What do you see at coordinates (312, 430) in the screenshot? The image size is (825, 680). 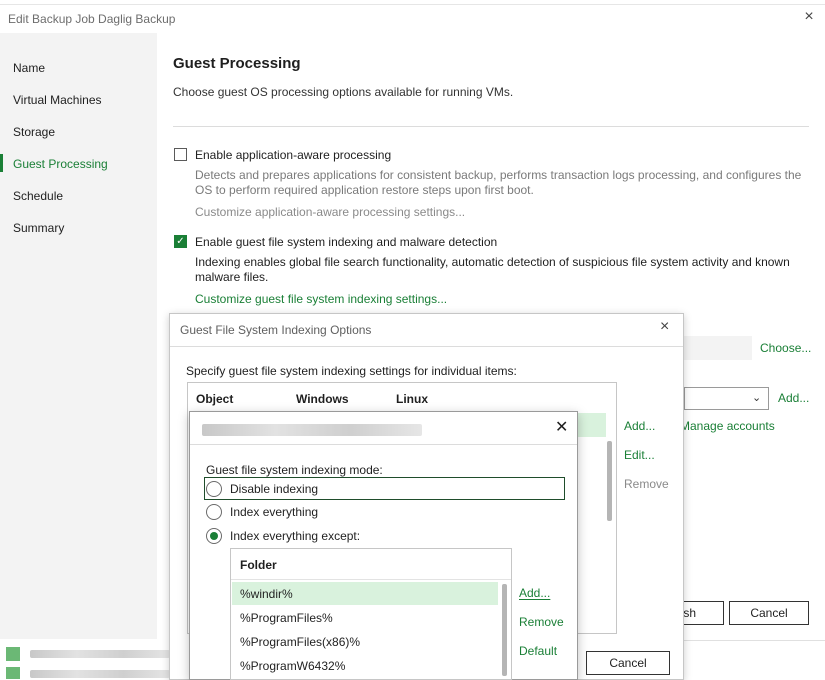 I see `dialog-title-blurred` at bounding box center [312, 430].